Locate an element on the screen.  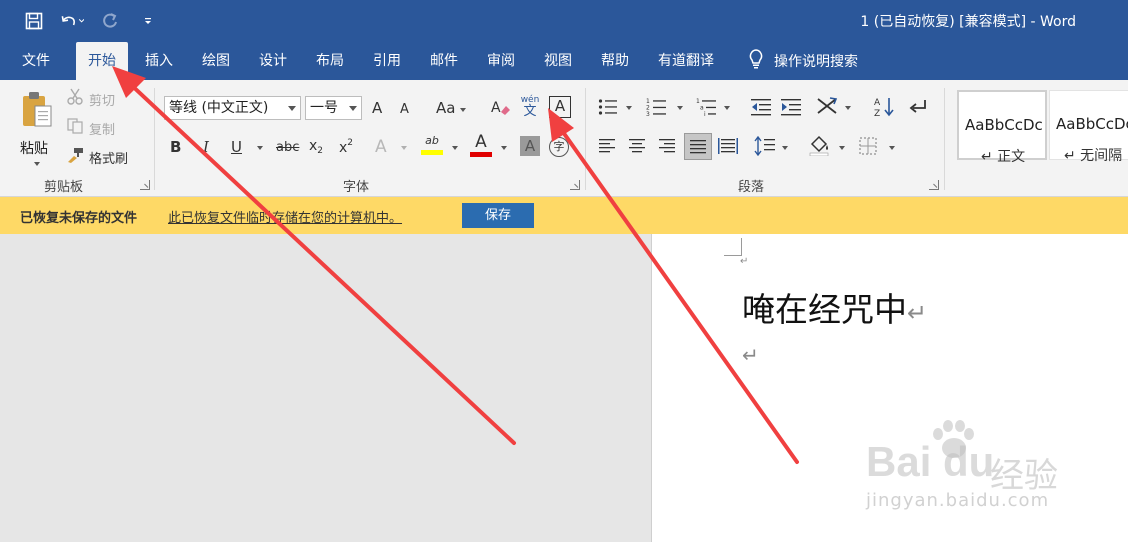
font-color-bar is located at coordinates (481, 154).